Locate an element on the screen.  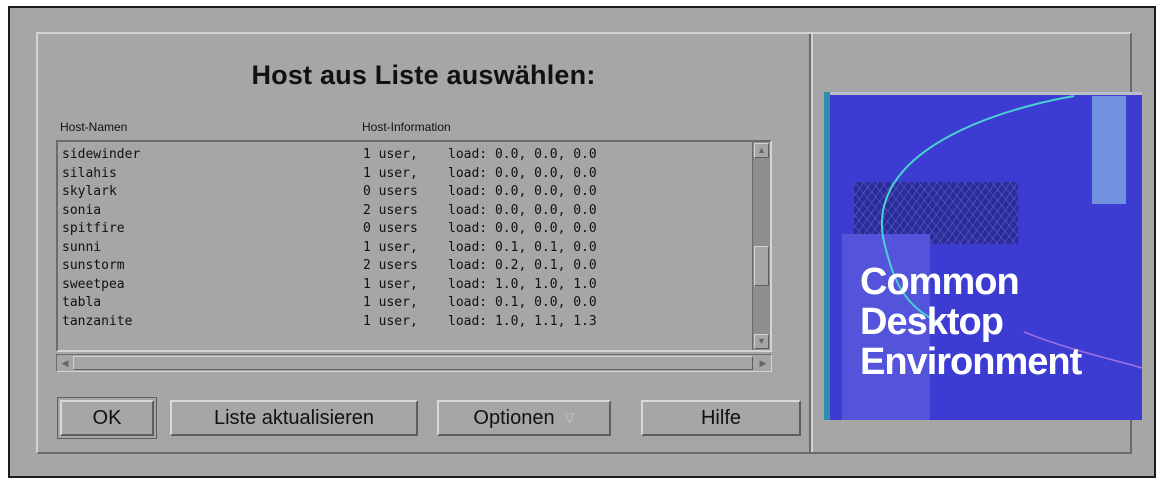
list-item: sonia 2 users load: 0.0, 0.0, 0.0 is located at coordinates (405, 211).